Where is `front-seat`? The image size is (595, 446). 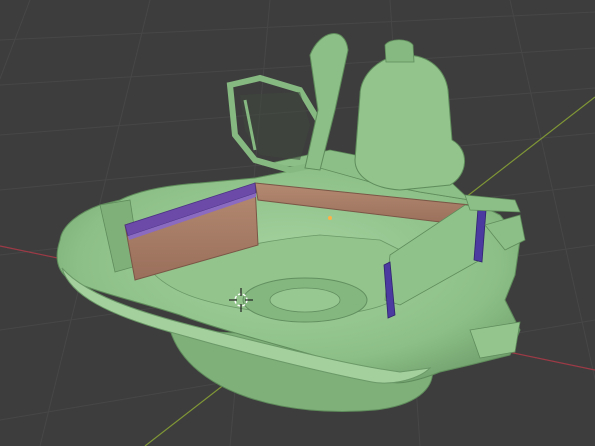
front-seat is located at coordinates (409, 122).